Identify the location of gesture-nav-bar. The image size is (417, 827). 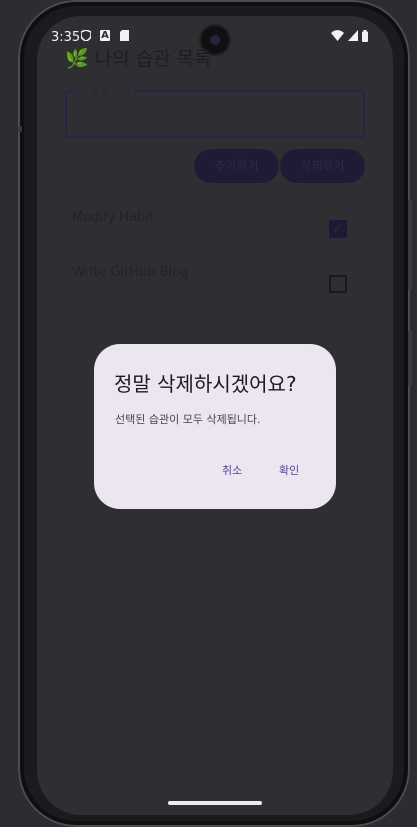
(215, 803).